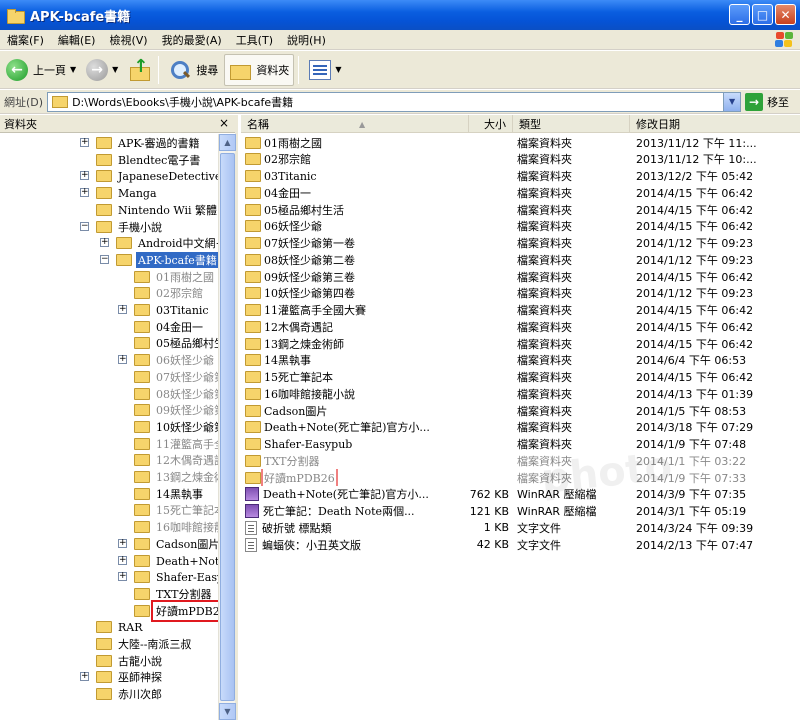 The width and height of the screenshot is (800, 720). What do you see at coordinates (175, 277) in the screenshot?
I see `tree-item: 01雨樹之國` at bounding box center [175, 277].